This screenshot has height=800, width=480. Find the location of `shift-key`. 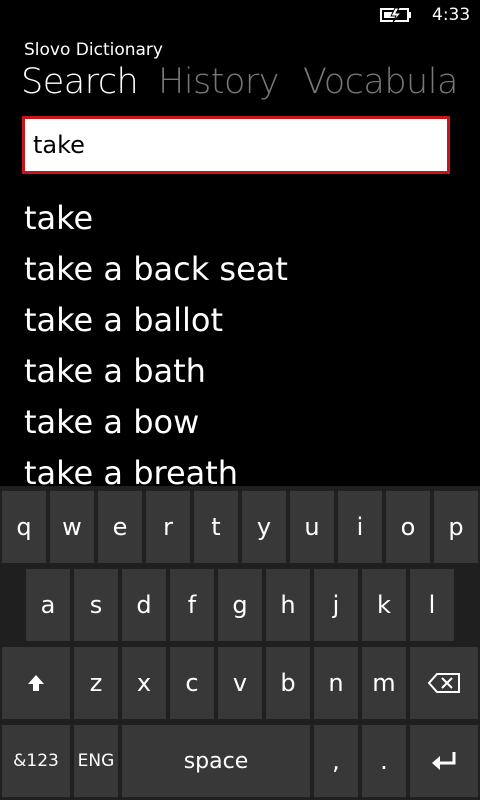

shift-key is located at coordinates (36, 683).